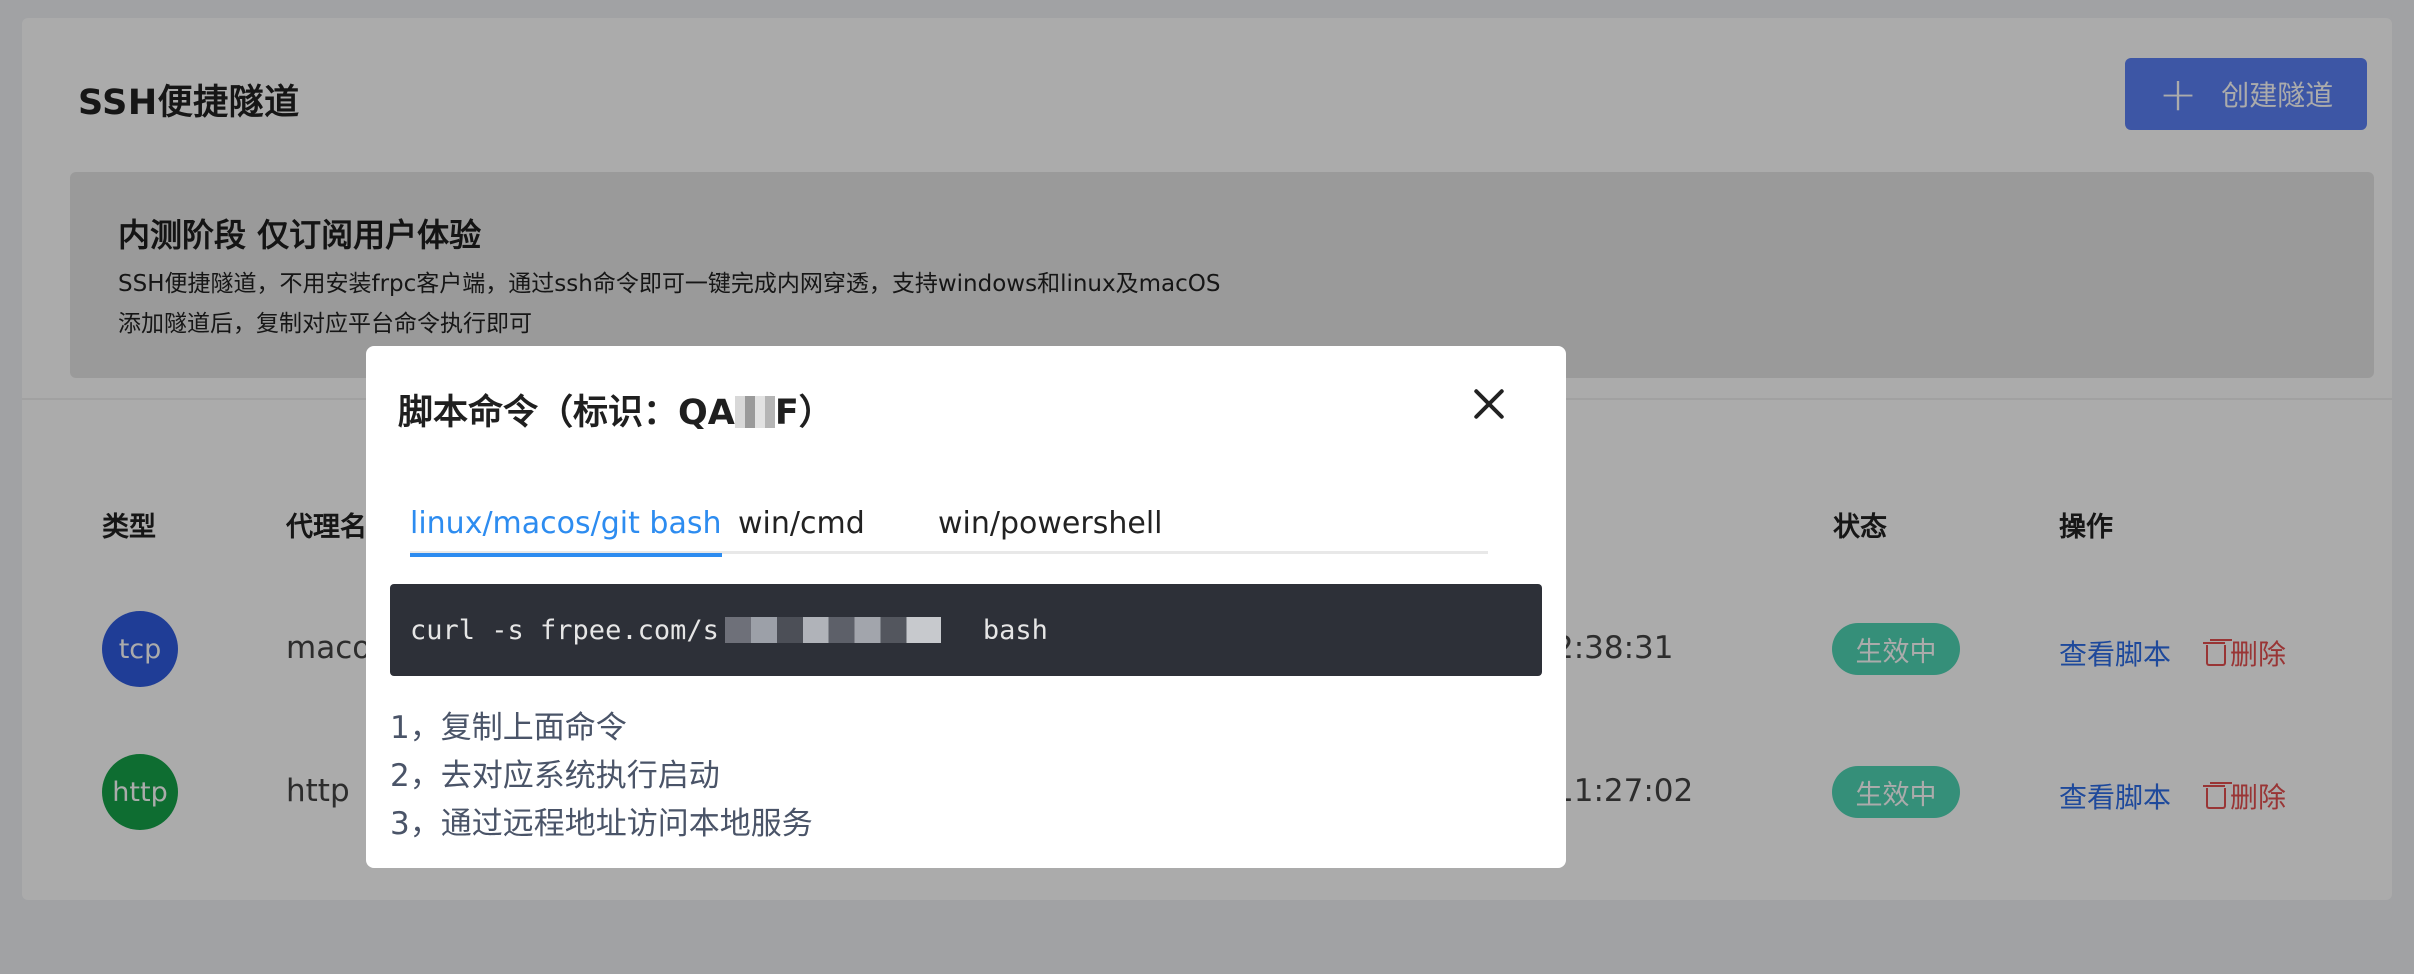  Describe the element at coordinates (832, 630) in the screenshot. I see `redacted-command` at that location.